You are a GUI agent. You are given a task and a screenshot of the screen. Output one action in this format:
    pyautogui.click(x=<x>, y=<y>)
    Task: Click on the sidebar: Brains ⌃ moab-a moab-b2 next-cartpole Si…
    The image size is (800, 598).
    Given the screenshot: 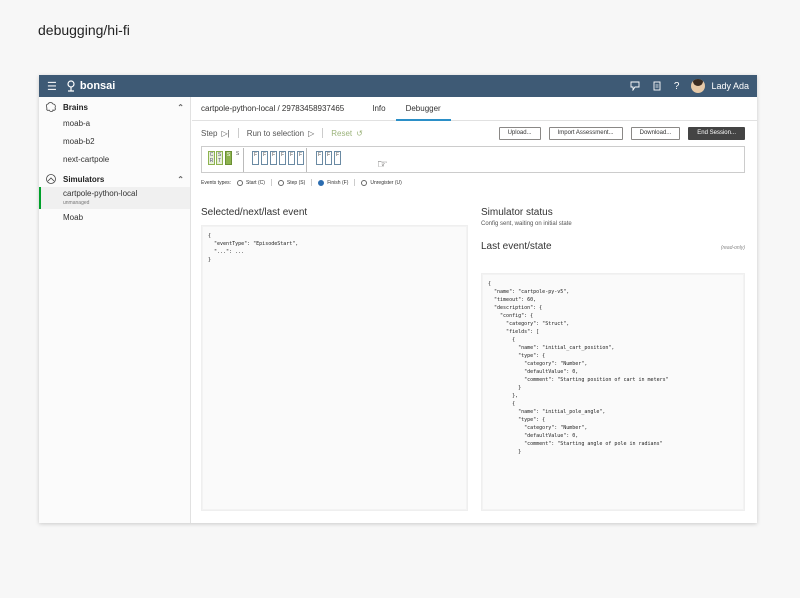 What is the action you would take?
    pyautogui.click(x=115, y=310)
    